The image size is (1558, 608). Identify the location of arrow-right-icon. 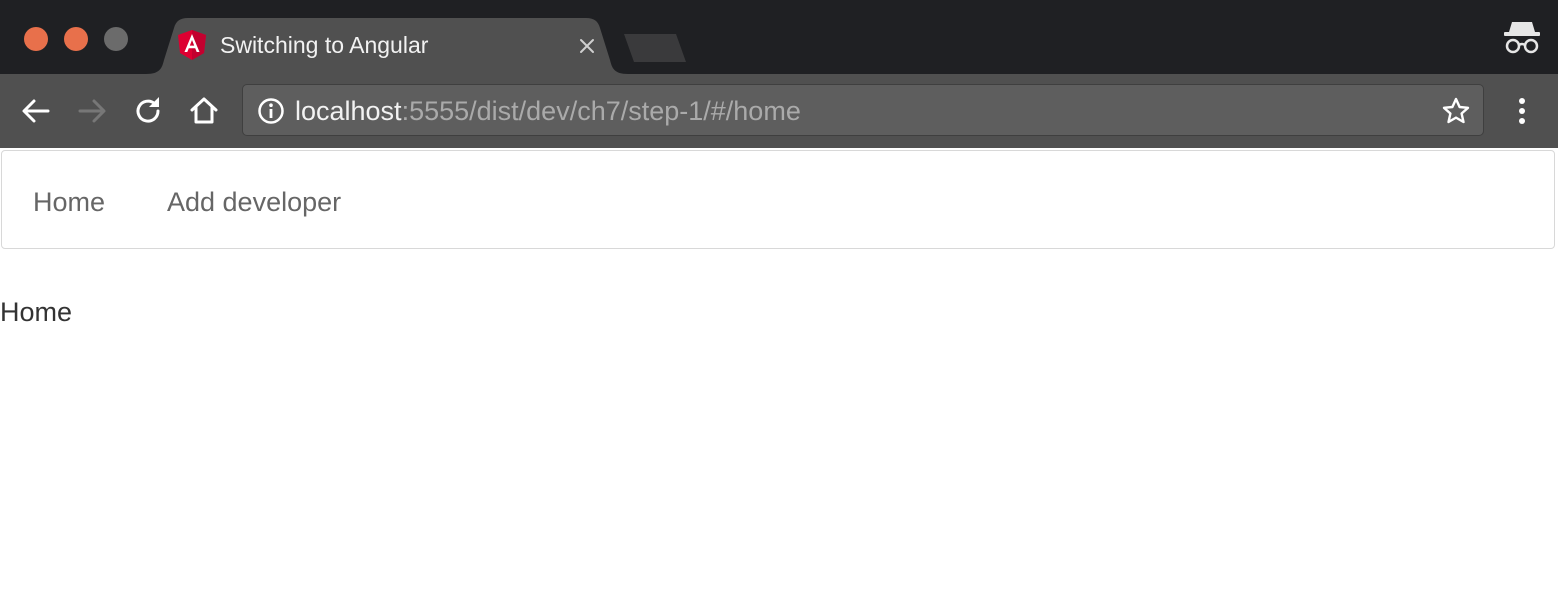
(92, 111).